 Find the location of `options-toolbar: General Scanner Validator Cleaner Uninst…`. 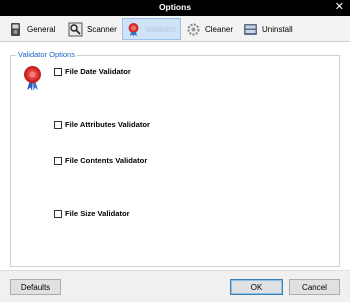

options-toolbar: General Scanner Validator Cleaner Uninst… is located at coordinates (175, 29).